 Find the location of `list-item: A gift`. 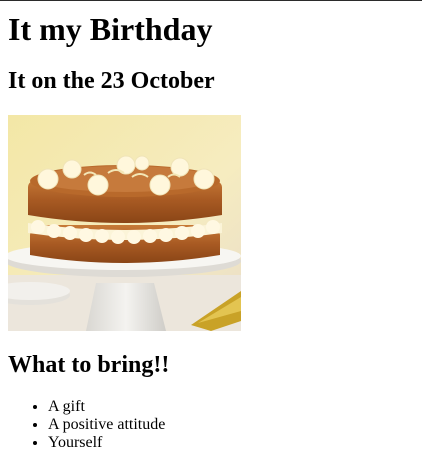

list-item: A gift is located at coordinates (106, 407).